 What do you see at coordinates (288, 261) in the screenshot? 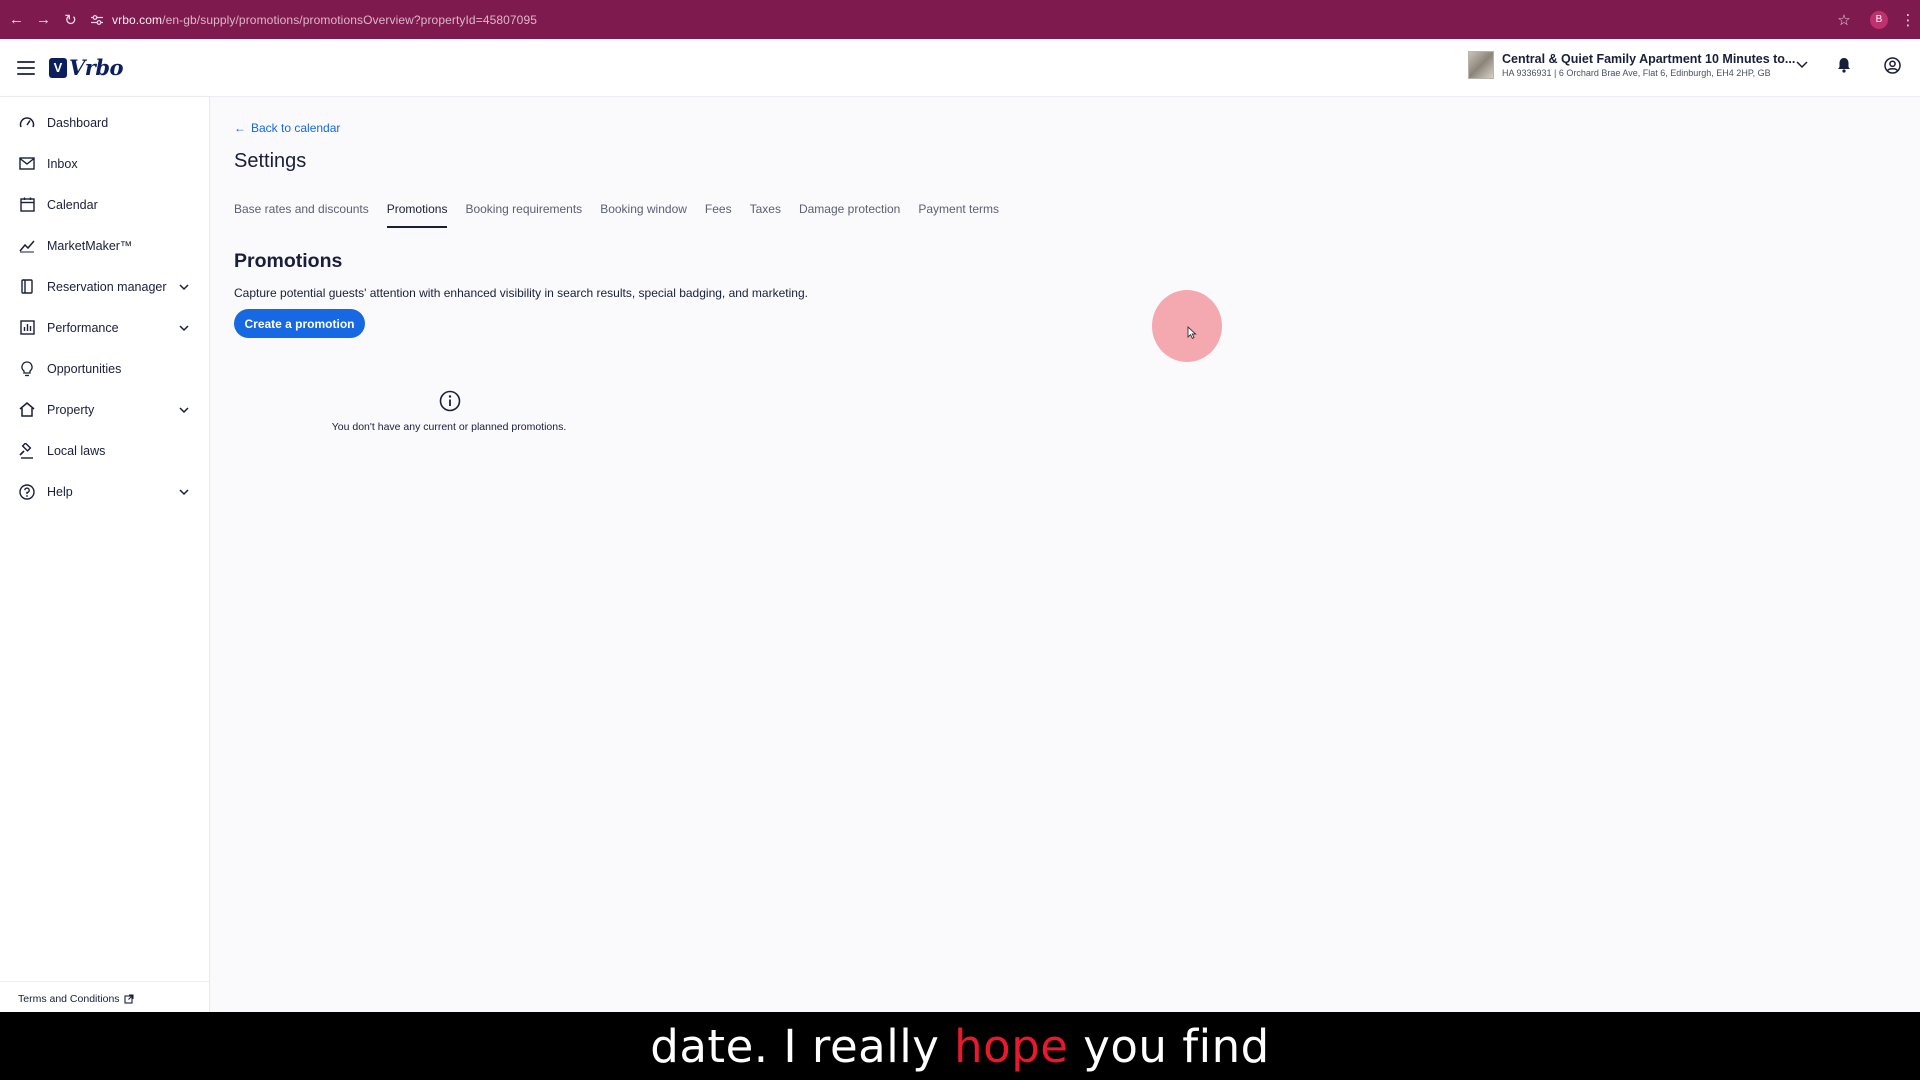
I see `section-title: Promotions` at bounding box center [288, 261].